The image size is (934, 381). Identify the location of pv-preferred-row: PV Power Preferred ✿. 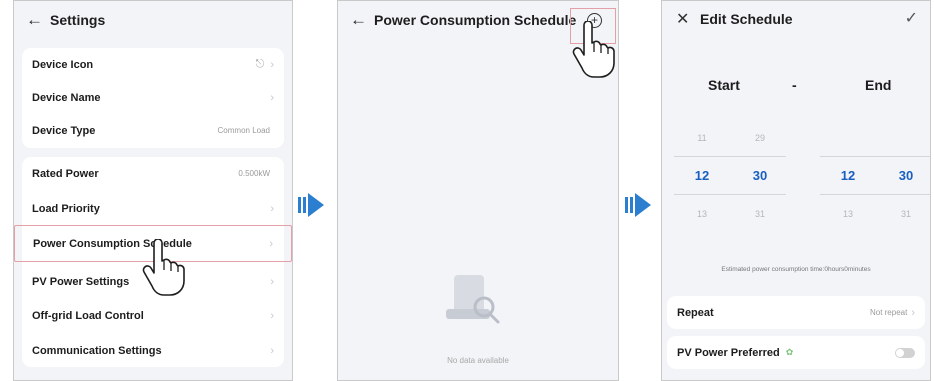
(796, 352).